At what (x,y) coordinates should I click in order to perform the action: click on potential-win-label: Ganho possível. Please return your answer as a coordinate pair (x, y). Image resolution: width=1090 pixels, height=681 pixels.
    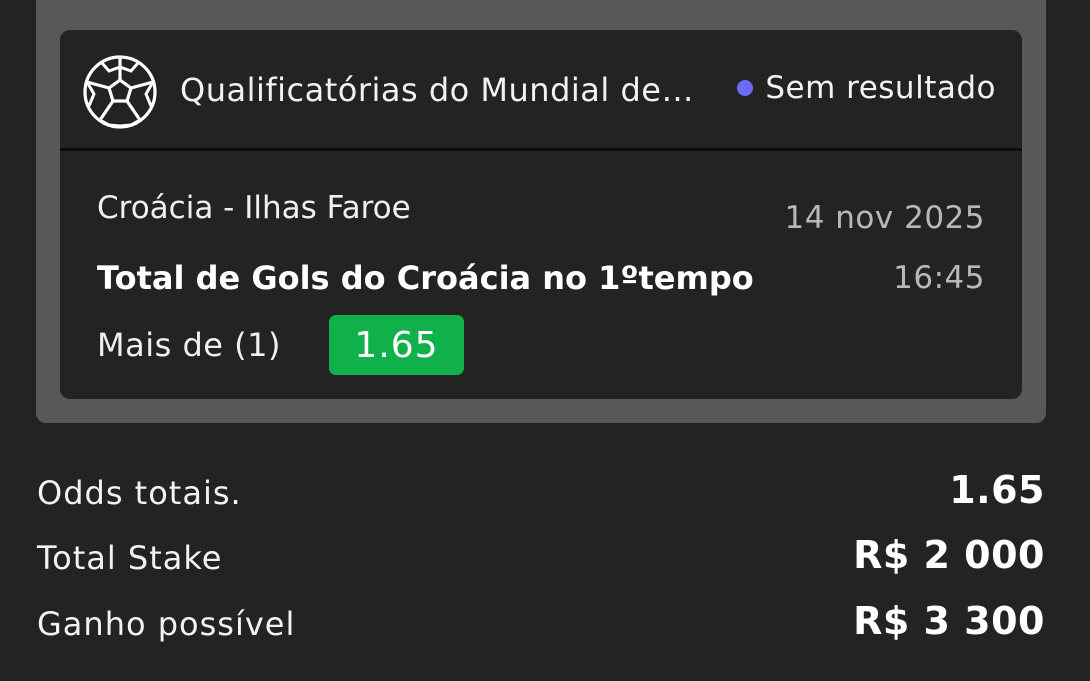
    Looking at the image, I should click on (166, 624).